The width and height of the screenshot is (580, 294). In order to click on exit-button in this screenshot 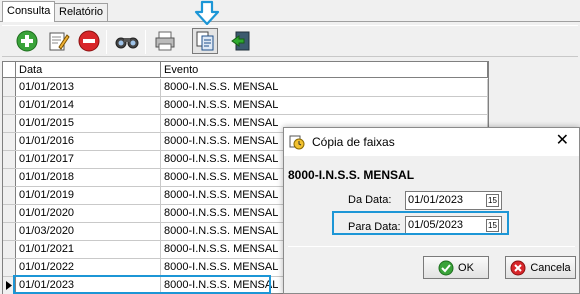, I will do `click(241, 41)`.